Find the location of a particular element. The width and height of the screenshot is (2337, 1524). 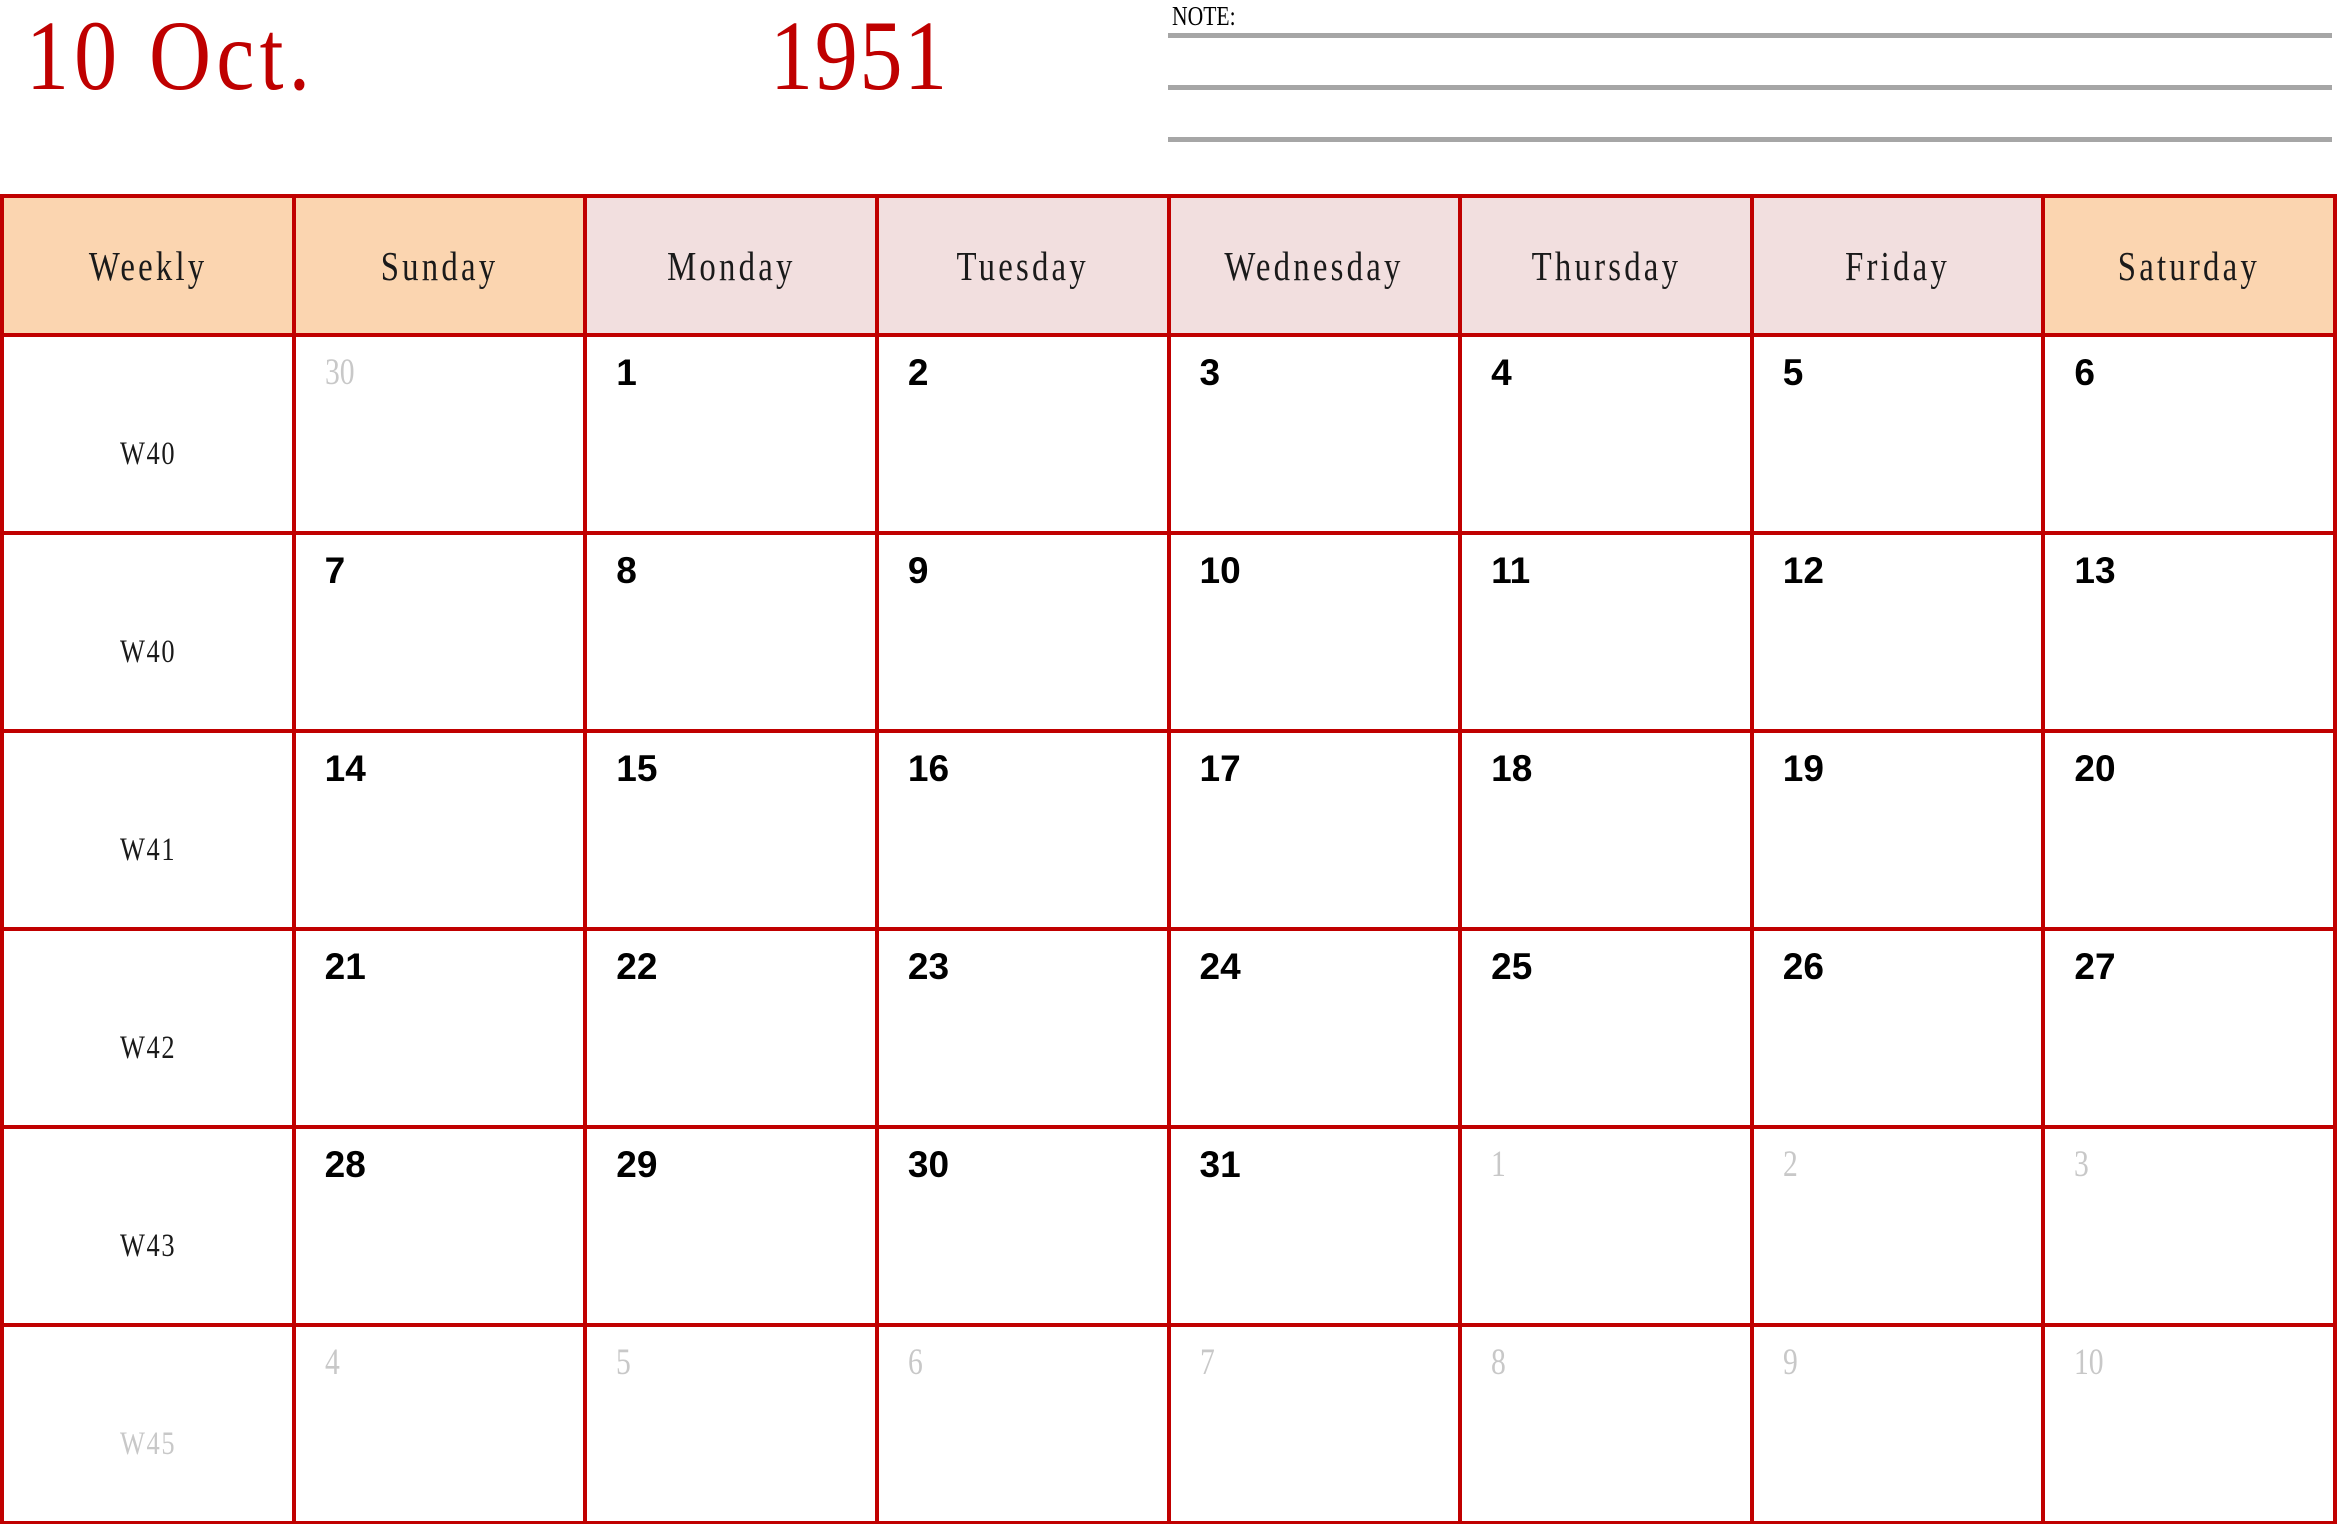

calendar-week-row: W43 28 29 30 31 1 2 3 is located at coordinates (1168, 1226).